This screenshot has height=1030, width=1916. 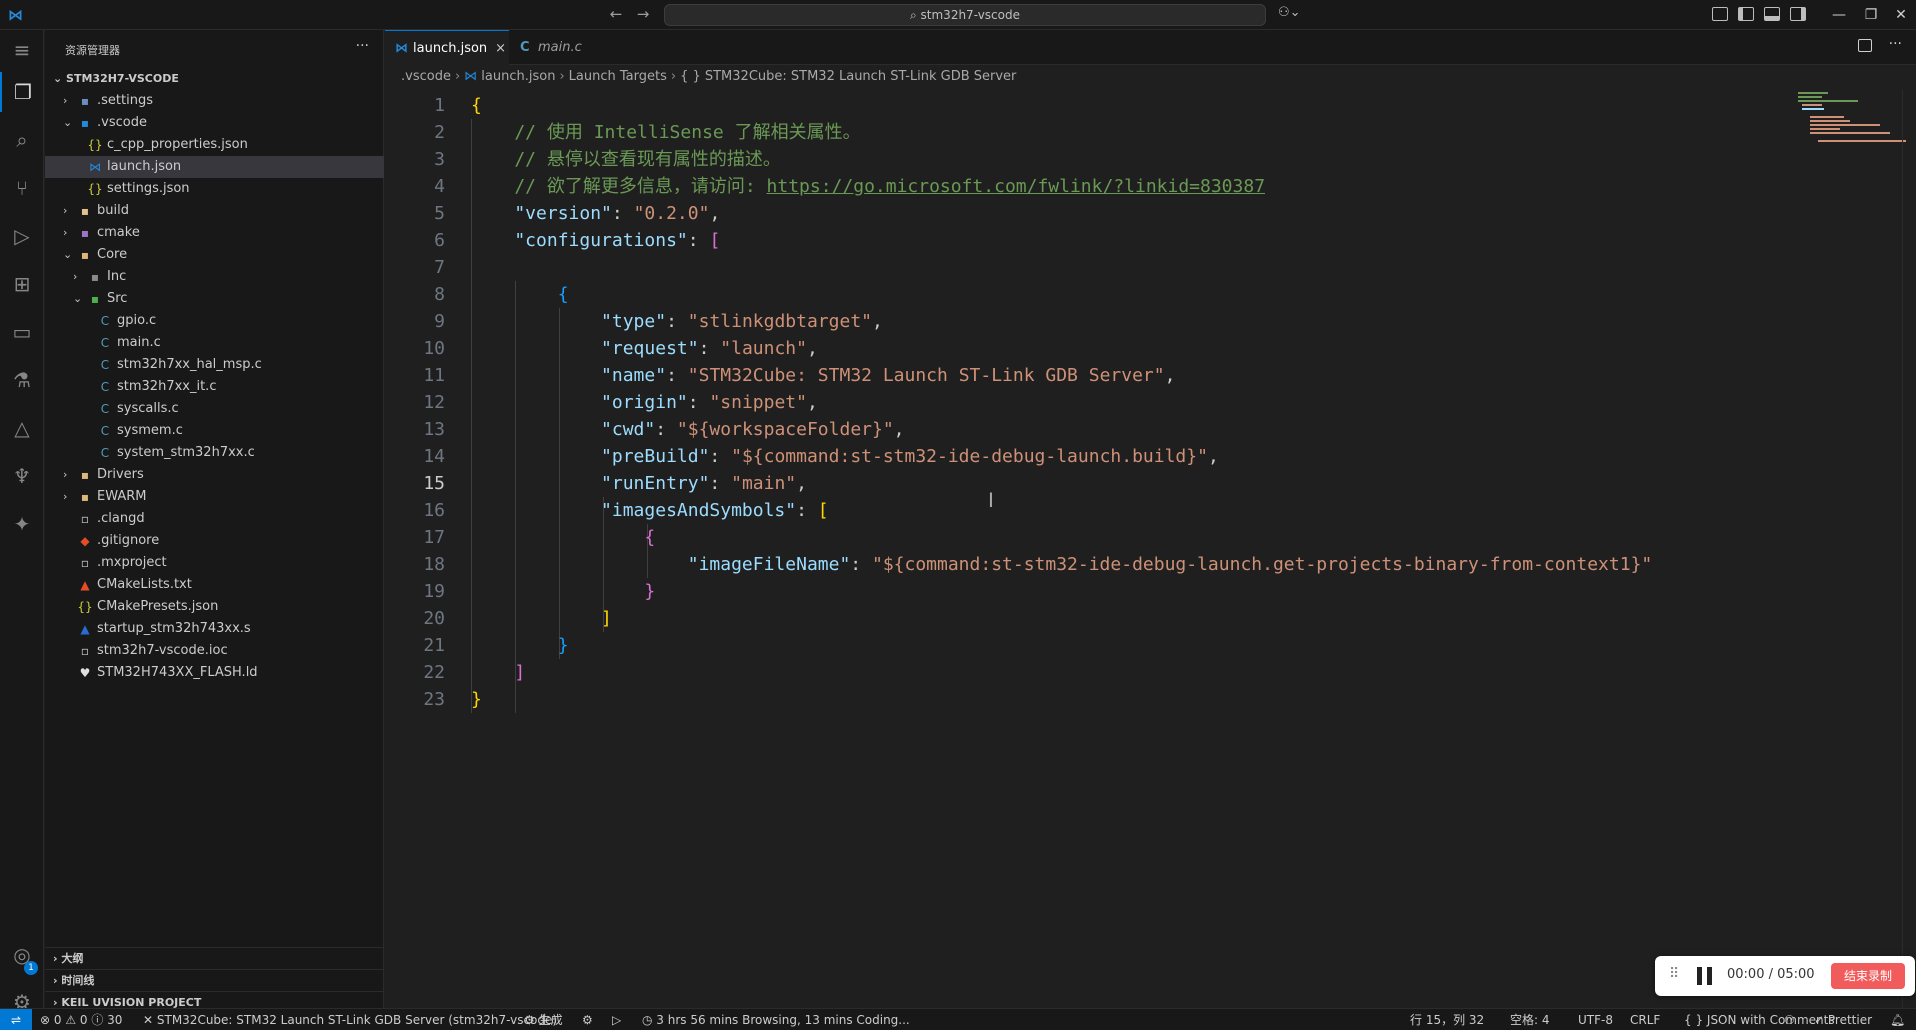 What do you see at coordinates (214, 629) in the screenshot?
I see `tree-item: ▲ startup_stm32h743xx.s` at bounding box center [214, 629].